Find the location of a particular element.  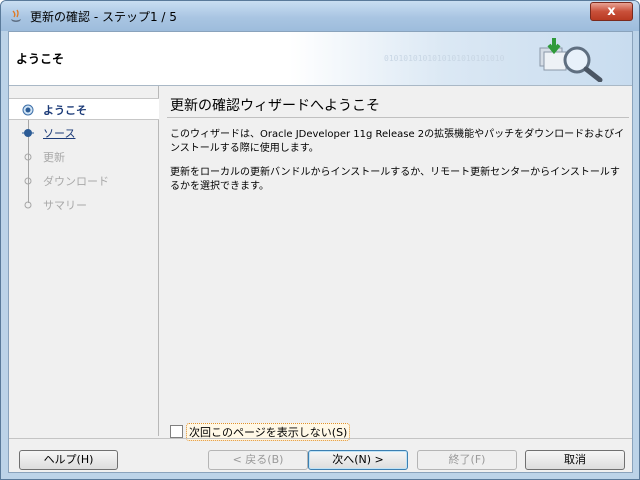

back-button: < 戻る(B) is located at coordinates (258, 460).